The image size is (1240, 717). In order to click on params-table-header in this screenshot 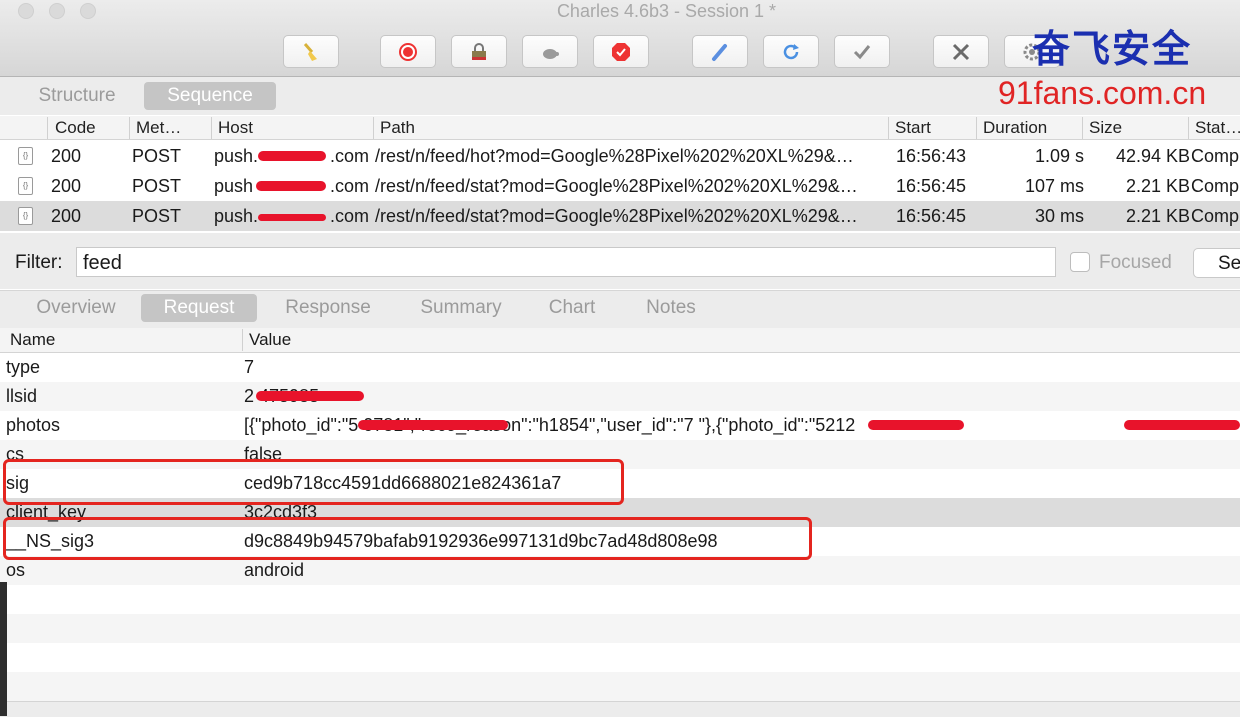, I will do `click(620, 340)`.